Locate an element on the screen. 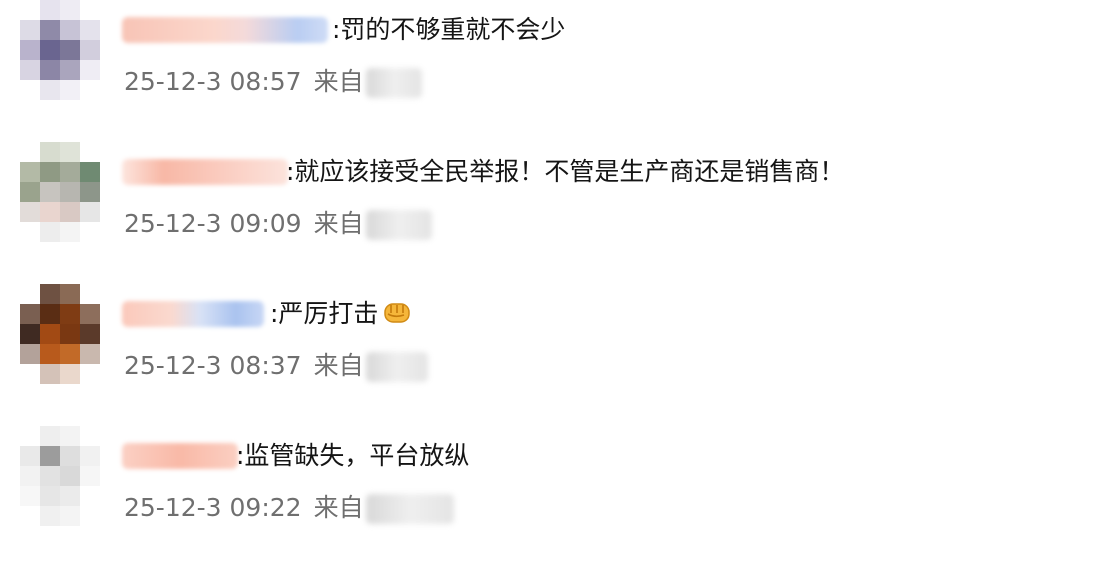 The width and height of the screenshot is (1104, 572). comment-meta: 25-12-3 09:22 来自 is located at coordinates (289, 508).